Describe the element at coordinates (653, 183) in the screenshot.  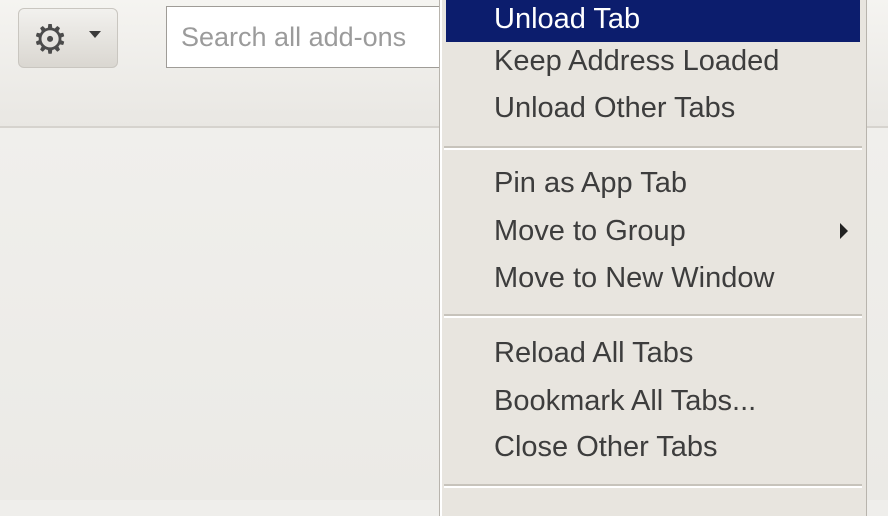
I see `menu-item-pin-as-app-tab: Pin as App Tab` at that location.